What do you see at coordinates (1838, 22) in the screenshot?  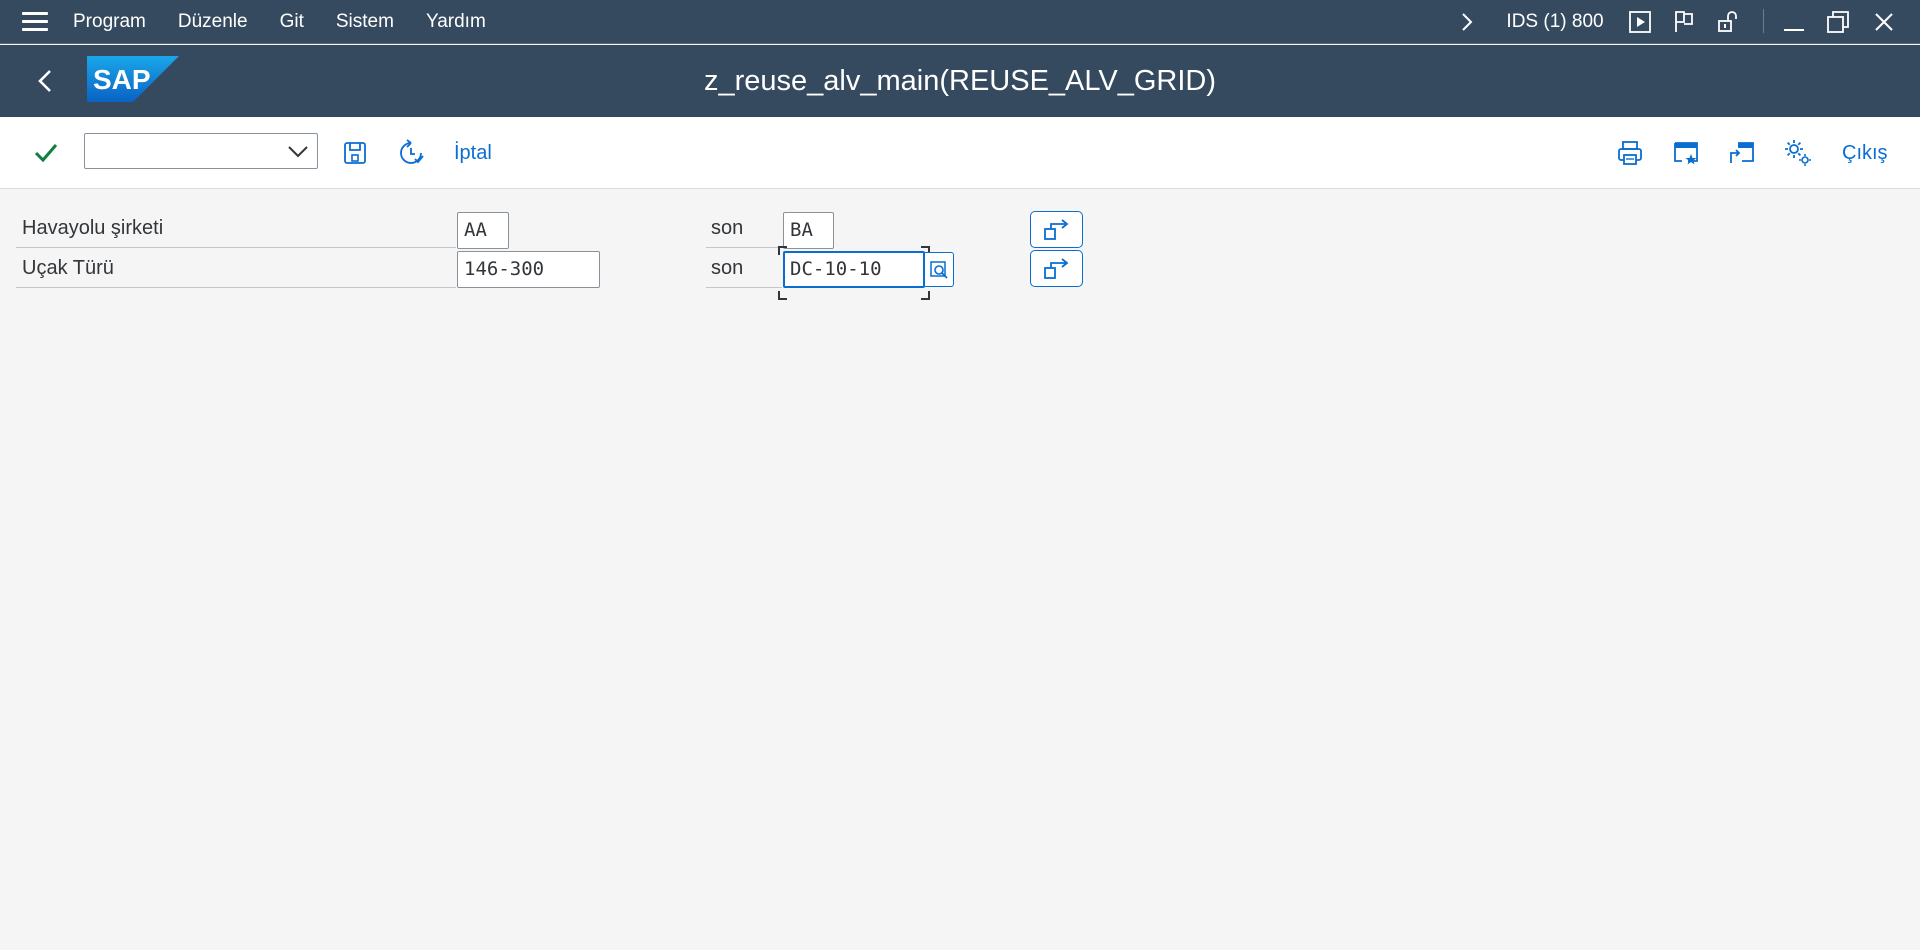 I see `maximize-icon` at bounding box center [1838, 22].